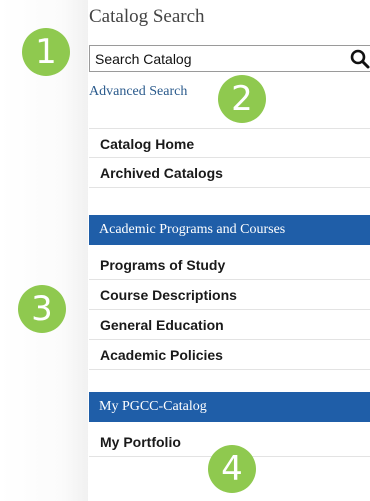 This screenshot has height=501, width=370. I want to click on callout-badge-3: 3, so click(42, 309).